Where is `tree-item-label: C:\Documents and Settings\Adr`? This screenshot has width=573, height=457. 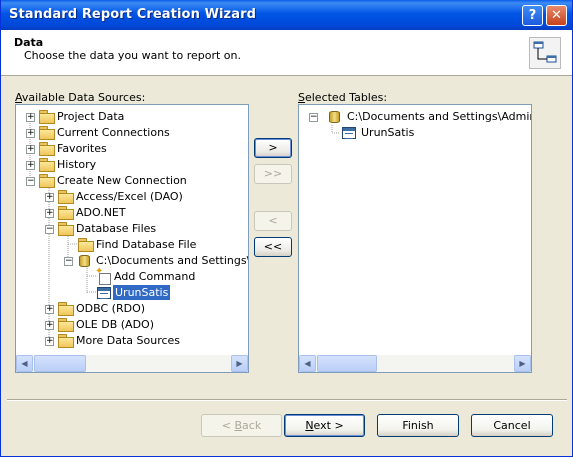
tree-item-label: C:\Documents and Settings\Adr is located at coordinates (172, 260).